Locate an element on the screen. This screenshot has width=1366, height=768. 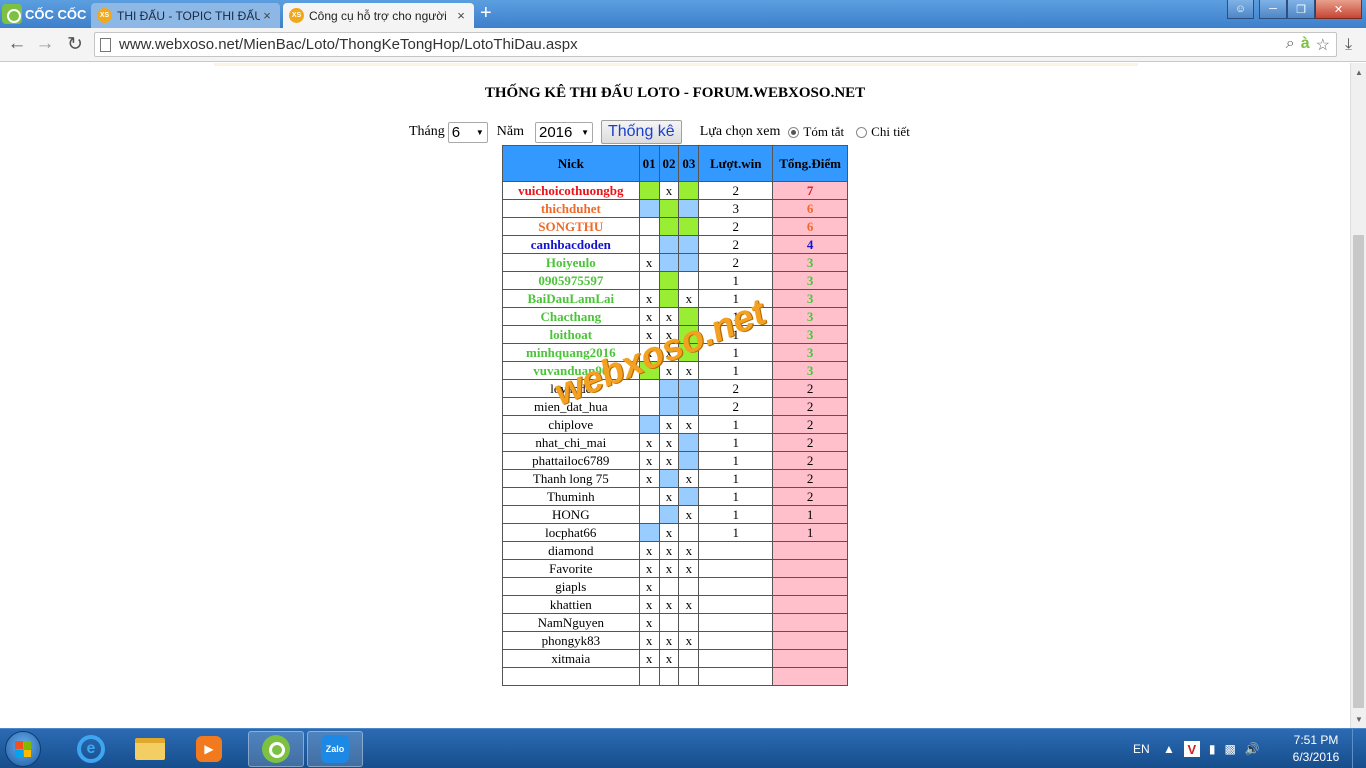
start-button is located at coordinates (23, 749).